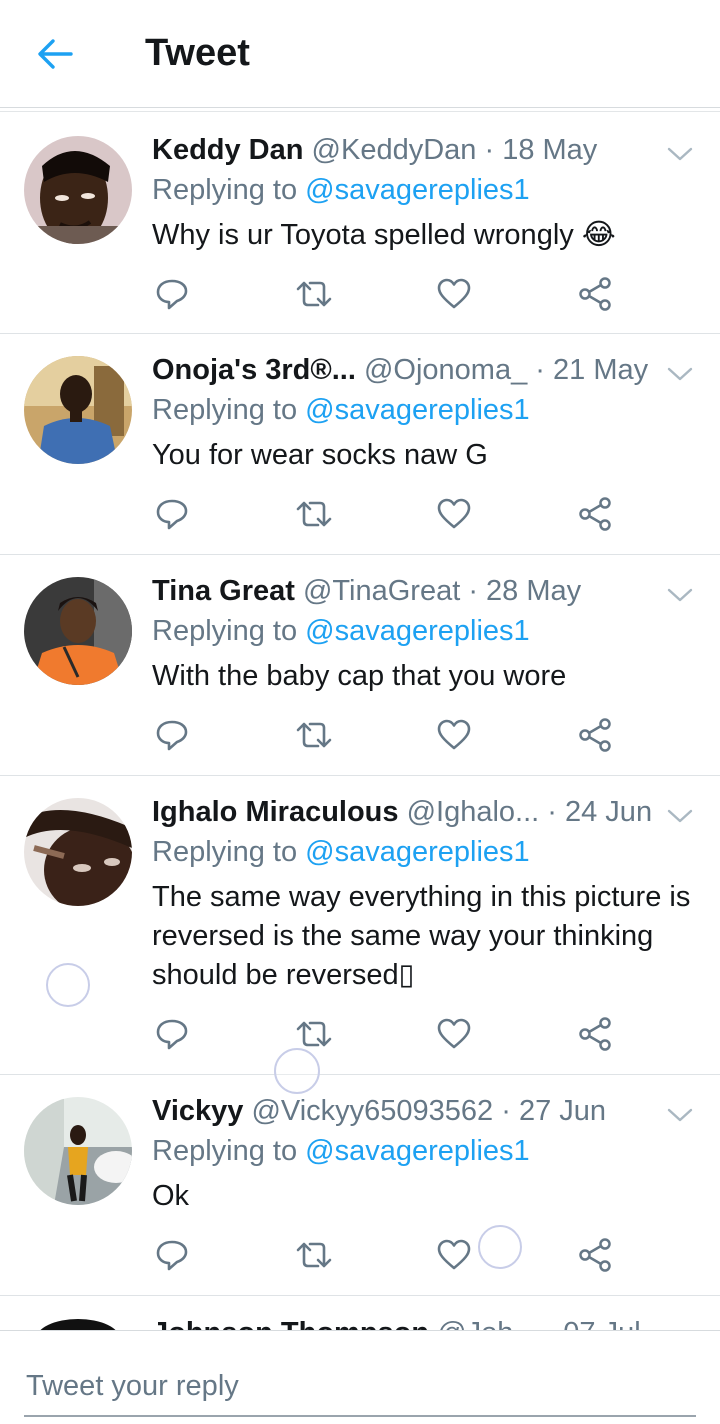  Describe the element at coordinates (360, 1387) in the screenshot. I see `reply-input` at that location.